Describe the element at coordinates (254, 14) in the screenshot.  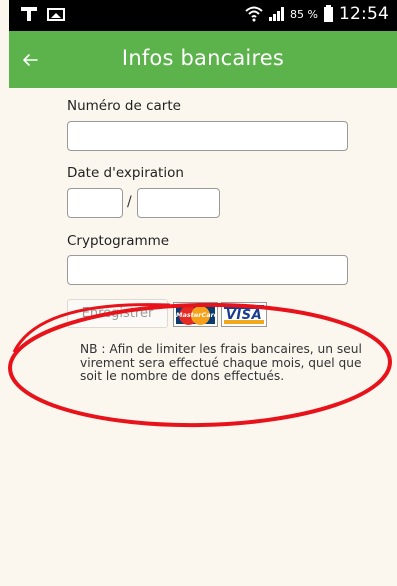
I see `wifi-icon` at that location.